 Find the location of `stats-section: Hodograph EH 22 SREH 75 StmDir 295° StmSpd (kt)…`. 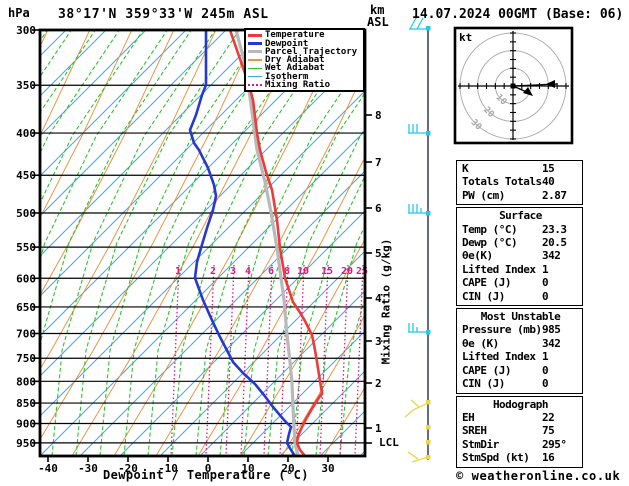

stats-section: Hodograph EH 22 SREH 75 StmDir 295° StmSpd (kt)… is located at coordinates (519, 431).